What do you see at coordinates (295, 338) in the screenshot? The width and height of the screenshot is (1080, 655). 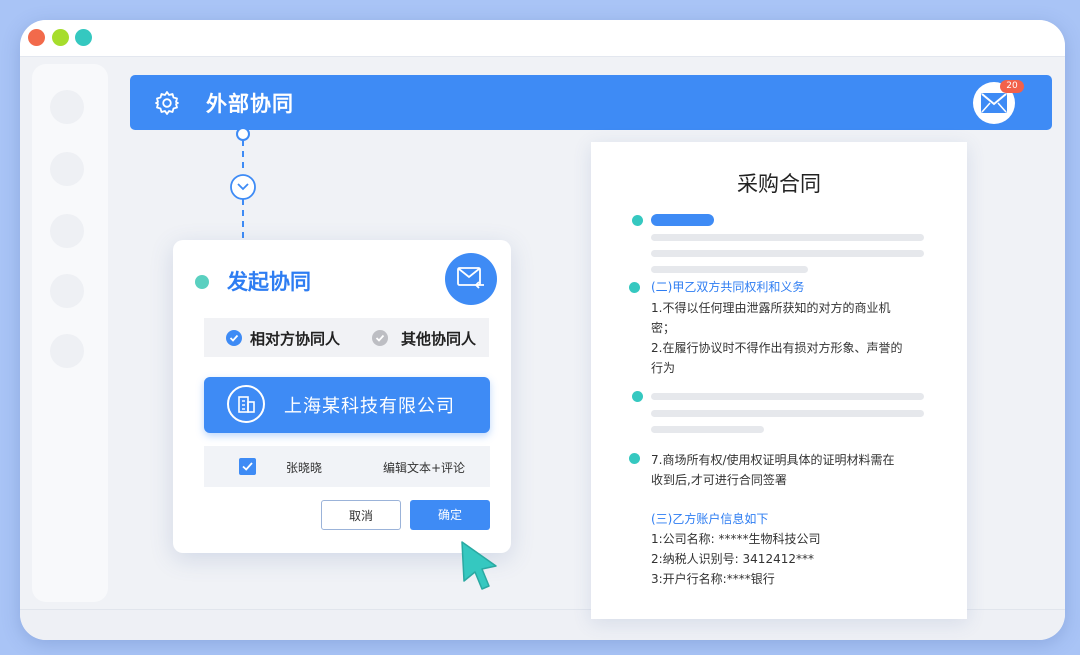 I see `tab-counterparty-collaborators: 相对方协同人` at bounding box center [295, 338].